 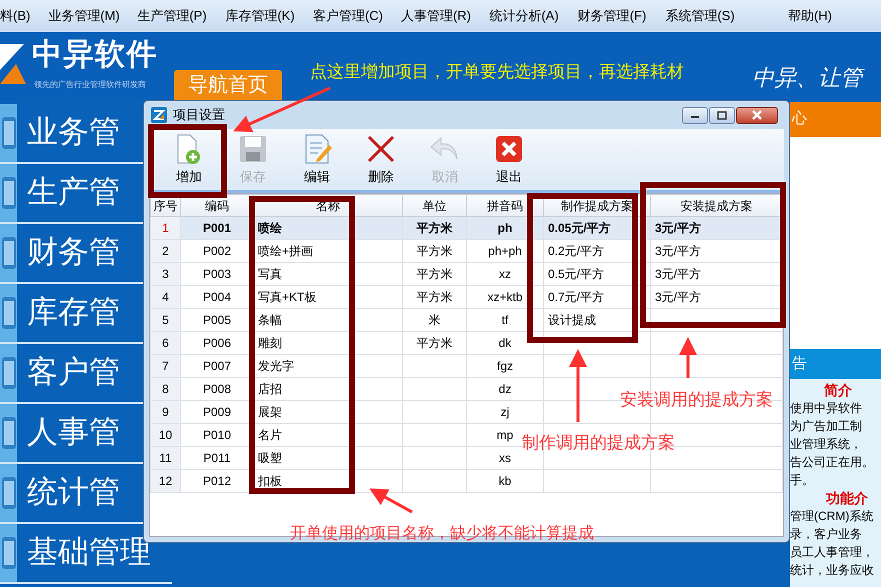 I want to click on row-number: 8, so click(x=165, y=389).